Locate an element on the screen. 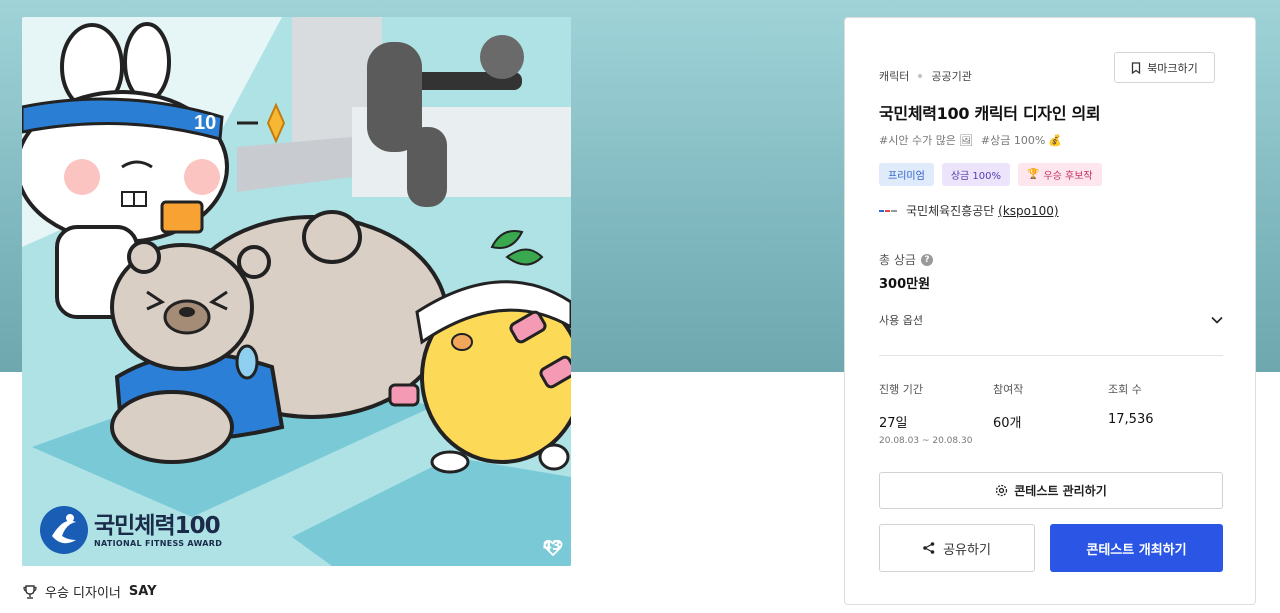  trophy-icon: 🏆 is located at coordinates (1033, 174).